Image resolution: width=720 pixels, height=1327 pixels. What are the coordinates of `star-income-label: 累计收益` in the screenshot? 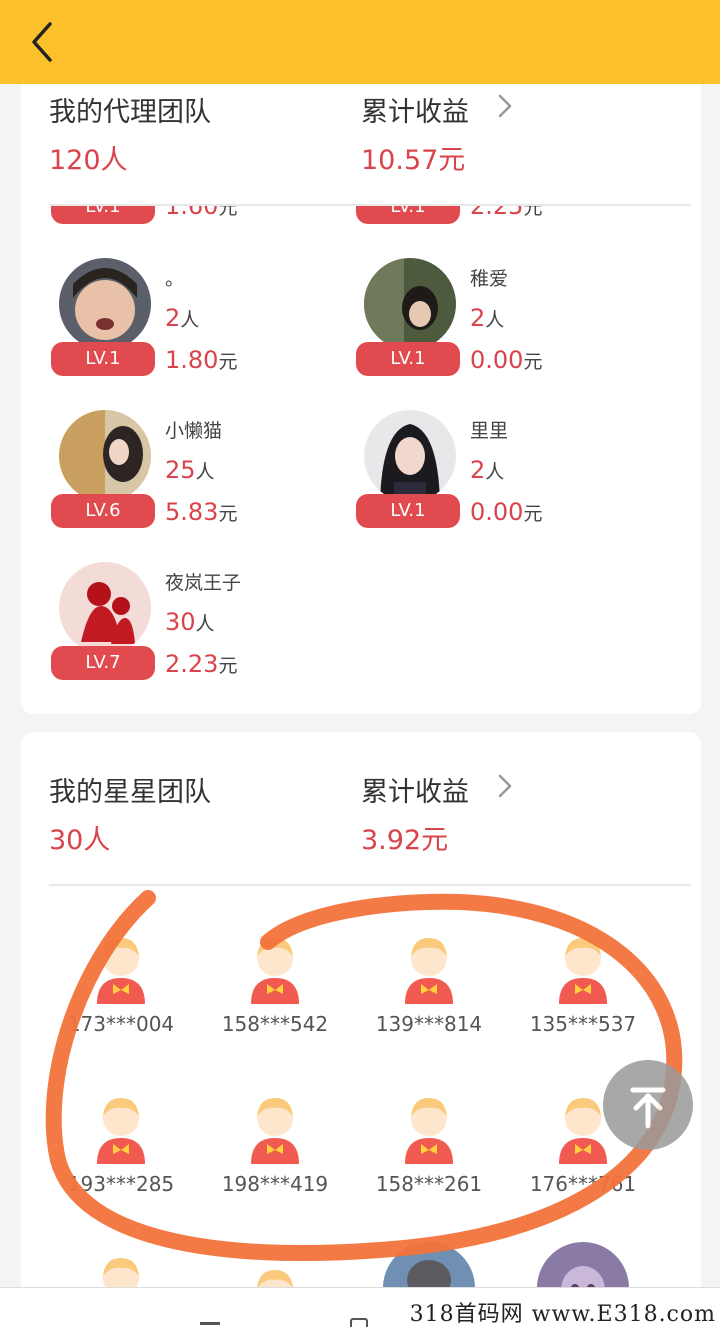 It's located at (415, 789).